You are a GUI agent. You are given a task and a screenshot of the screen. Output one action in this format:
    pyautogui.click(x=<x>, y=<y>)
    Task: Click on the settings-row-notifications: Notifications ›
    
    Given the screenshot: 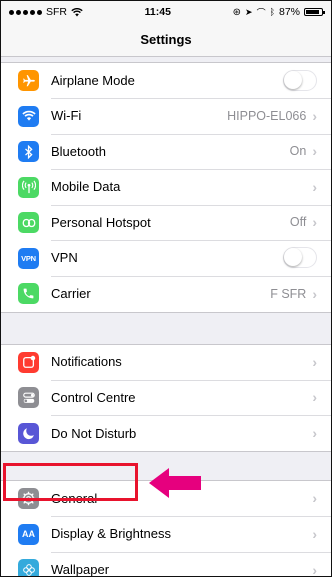 What is the action you would take?
    pyautogui.click(x=166, y=363)
    